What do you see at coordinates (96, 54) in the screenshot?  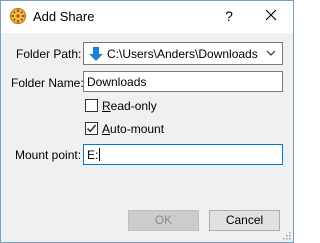 I see `down-arrow-icon` at bounding box center [96, 54].